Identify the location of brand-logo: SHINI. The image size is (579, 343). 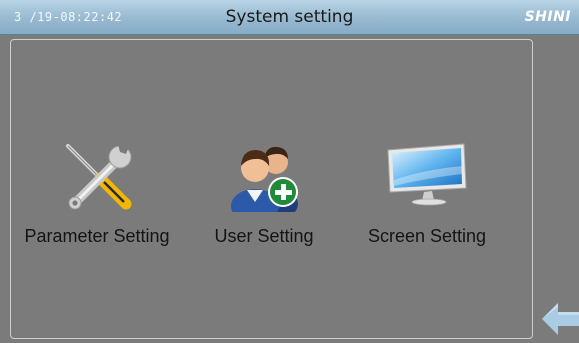
(547, 17).